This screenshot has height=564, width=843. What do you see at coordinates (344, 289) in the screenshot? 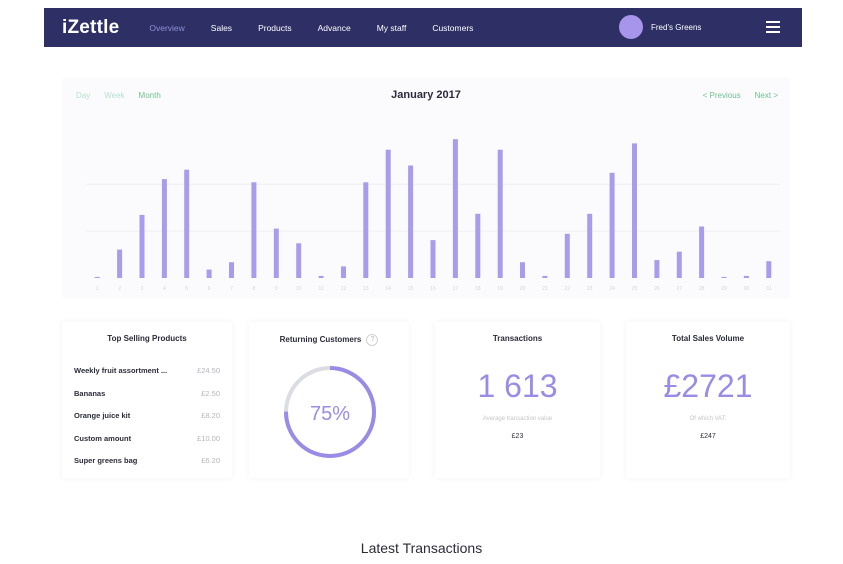
I see `x-tick-label: 12` at bounding box center [344, 289].